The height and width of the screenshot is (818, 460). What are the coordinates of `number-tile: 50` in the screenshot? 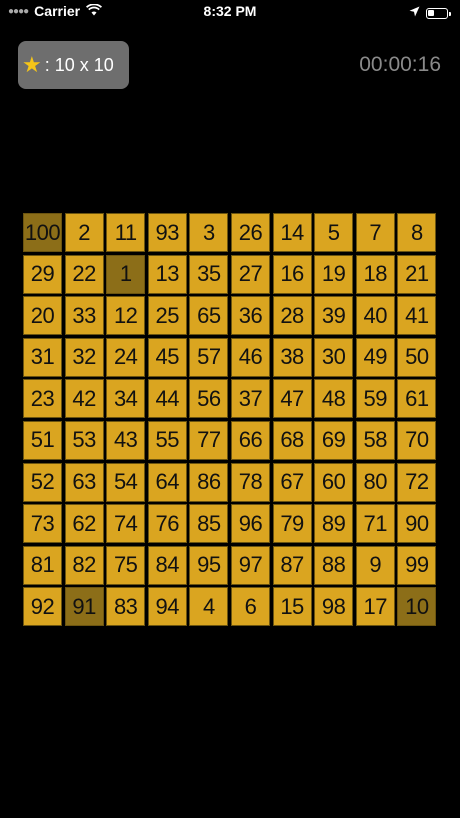 It's located at (417, 357).